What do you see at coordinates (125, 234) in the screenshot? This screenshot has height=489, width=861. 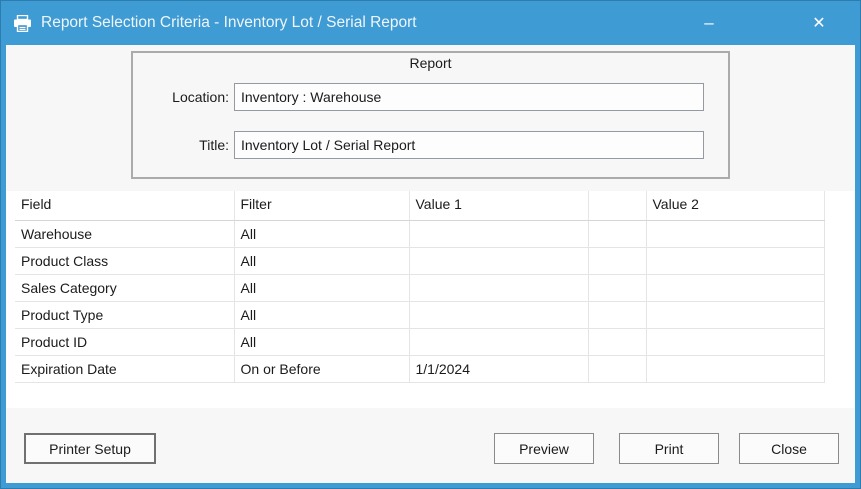 I see `field-cell: Warehouse` at bounding box center [125, 234].